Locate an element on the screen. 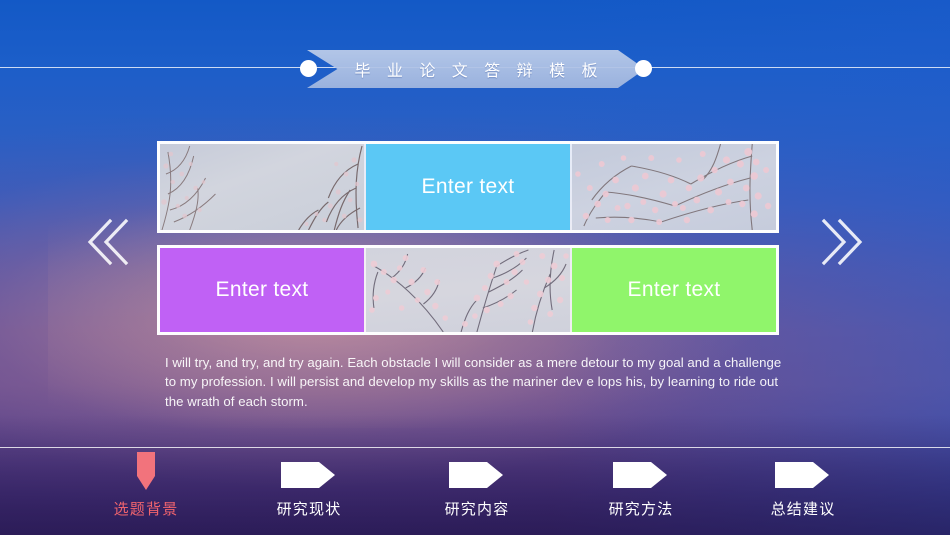 The height and width of the screenshot is (535, 950). grid-cell-color-purple: Enter text is located at coordinates (262, 290).